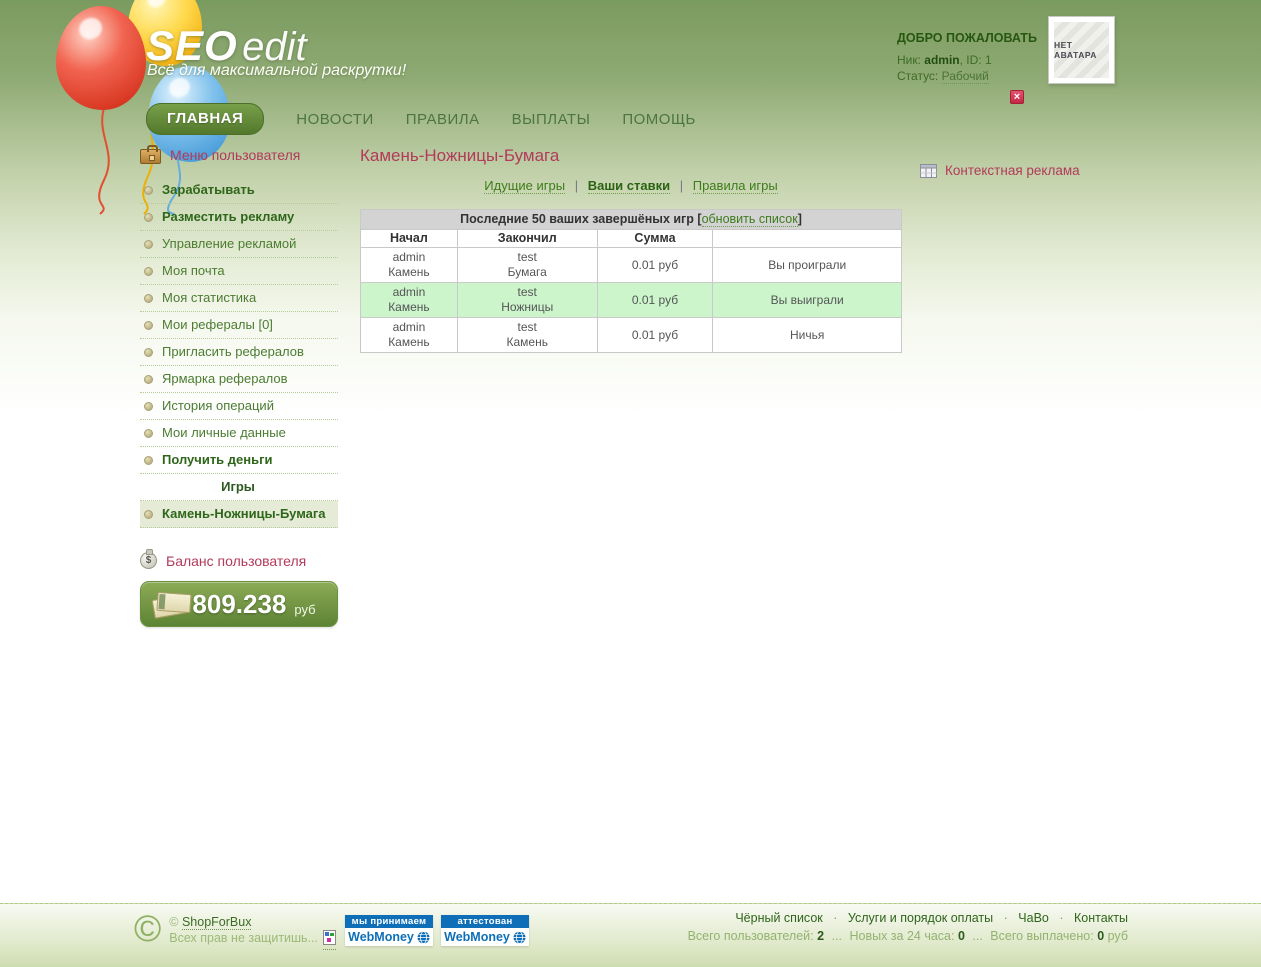 This screenshot has width=1261, height=967. What do you see at coordinates (1033, 918) in the screenshot?
I see `footer-link-faq: ЧаВо` at bounding box center [1033, 918].